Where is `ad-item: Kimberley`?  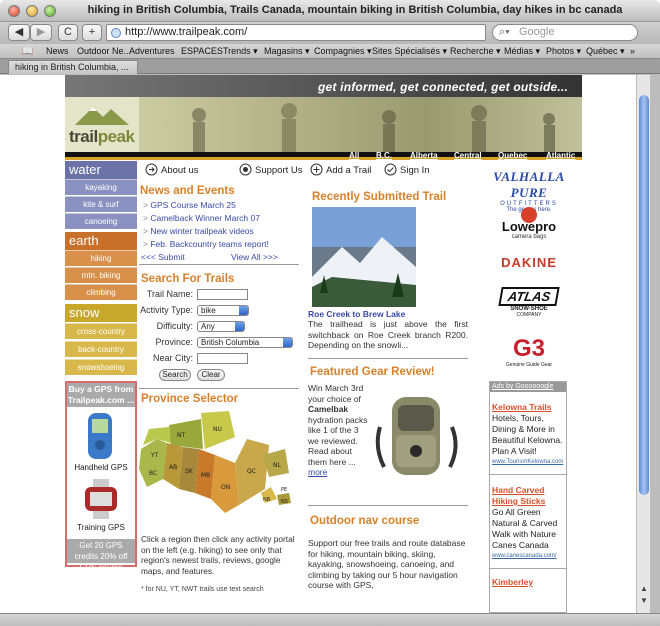 ad-item: Kimberley is located at coordinates (528, 581).